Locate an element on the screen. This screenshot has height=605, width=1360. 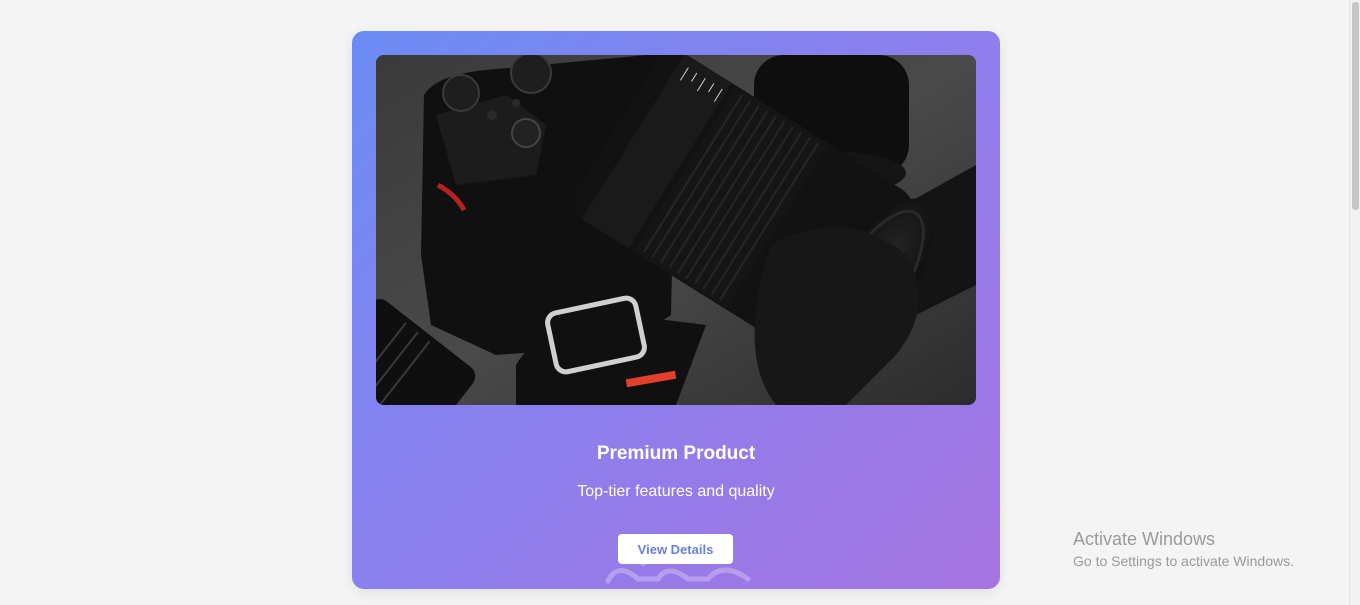
view-details-button: View Details is located at coordinates (675, 549).